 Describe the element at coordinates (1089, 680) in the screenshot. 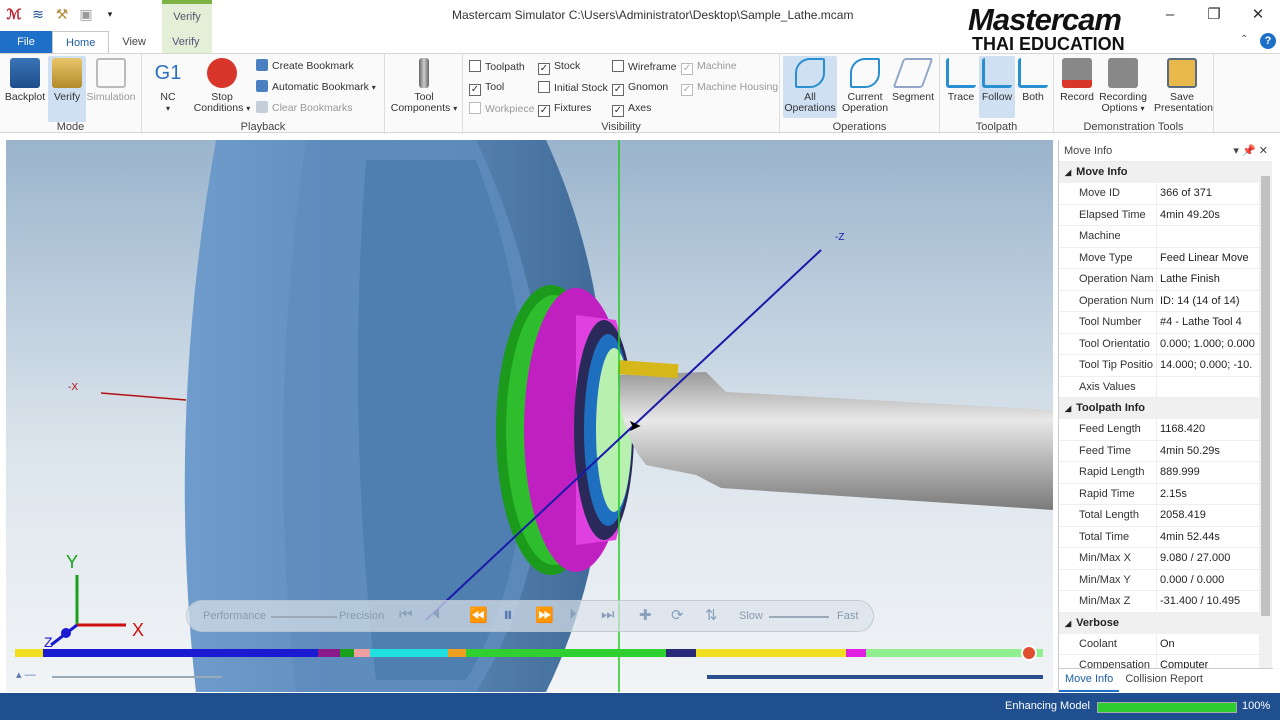

I see `tab-move-info: Move Info` at that location.